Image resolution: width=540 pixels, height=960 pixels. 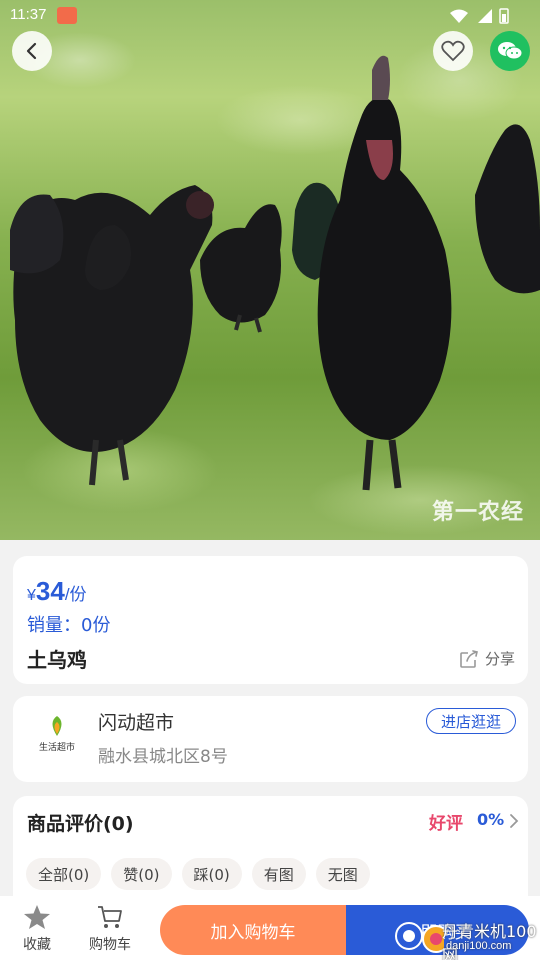 What do you see at coordinates (270, 15) in the screenshot?
I see `status-bar: 11:37` at bounding box center [270, 15].